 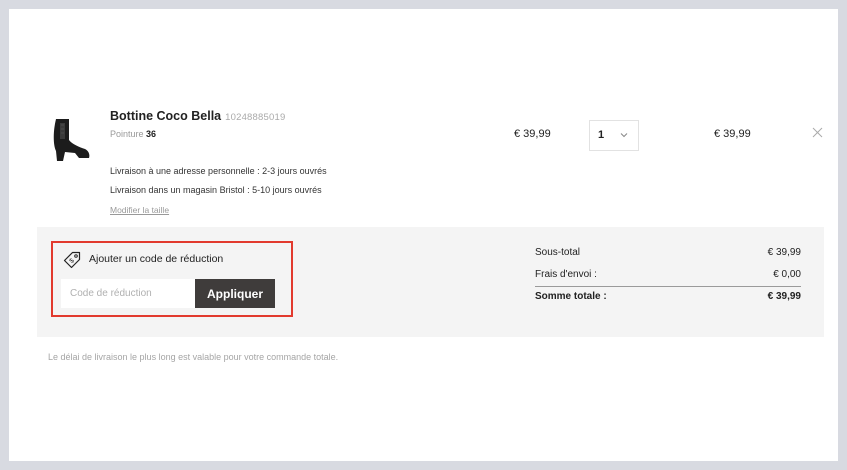 What do you see at coordinates (558, 252) in the screenshot?
I see `subtotal-label: Sous-total` at bounding box center [558, 252].